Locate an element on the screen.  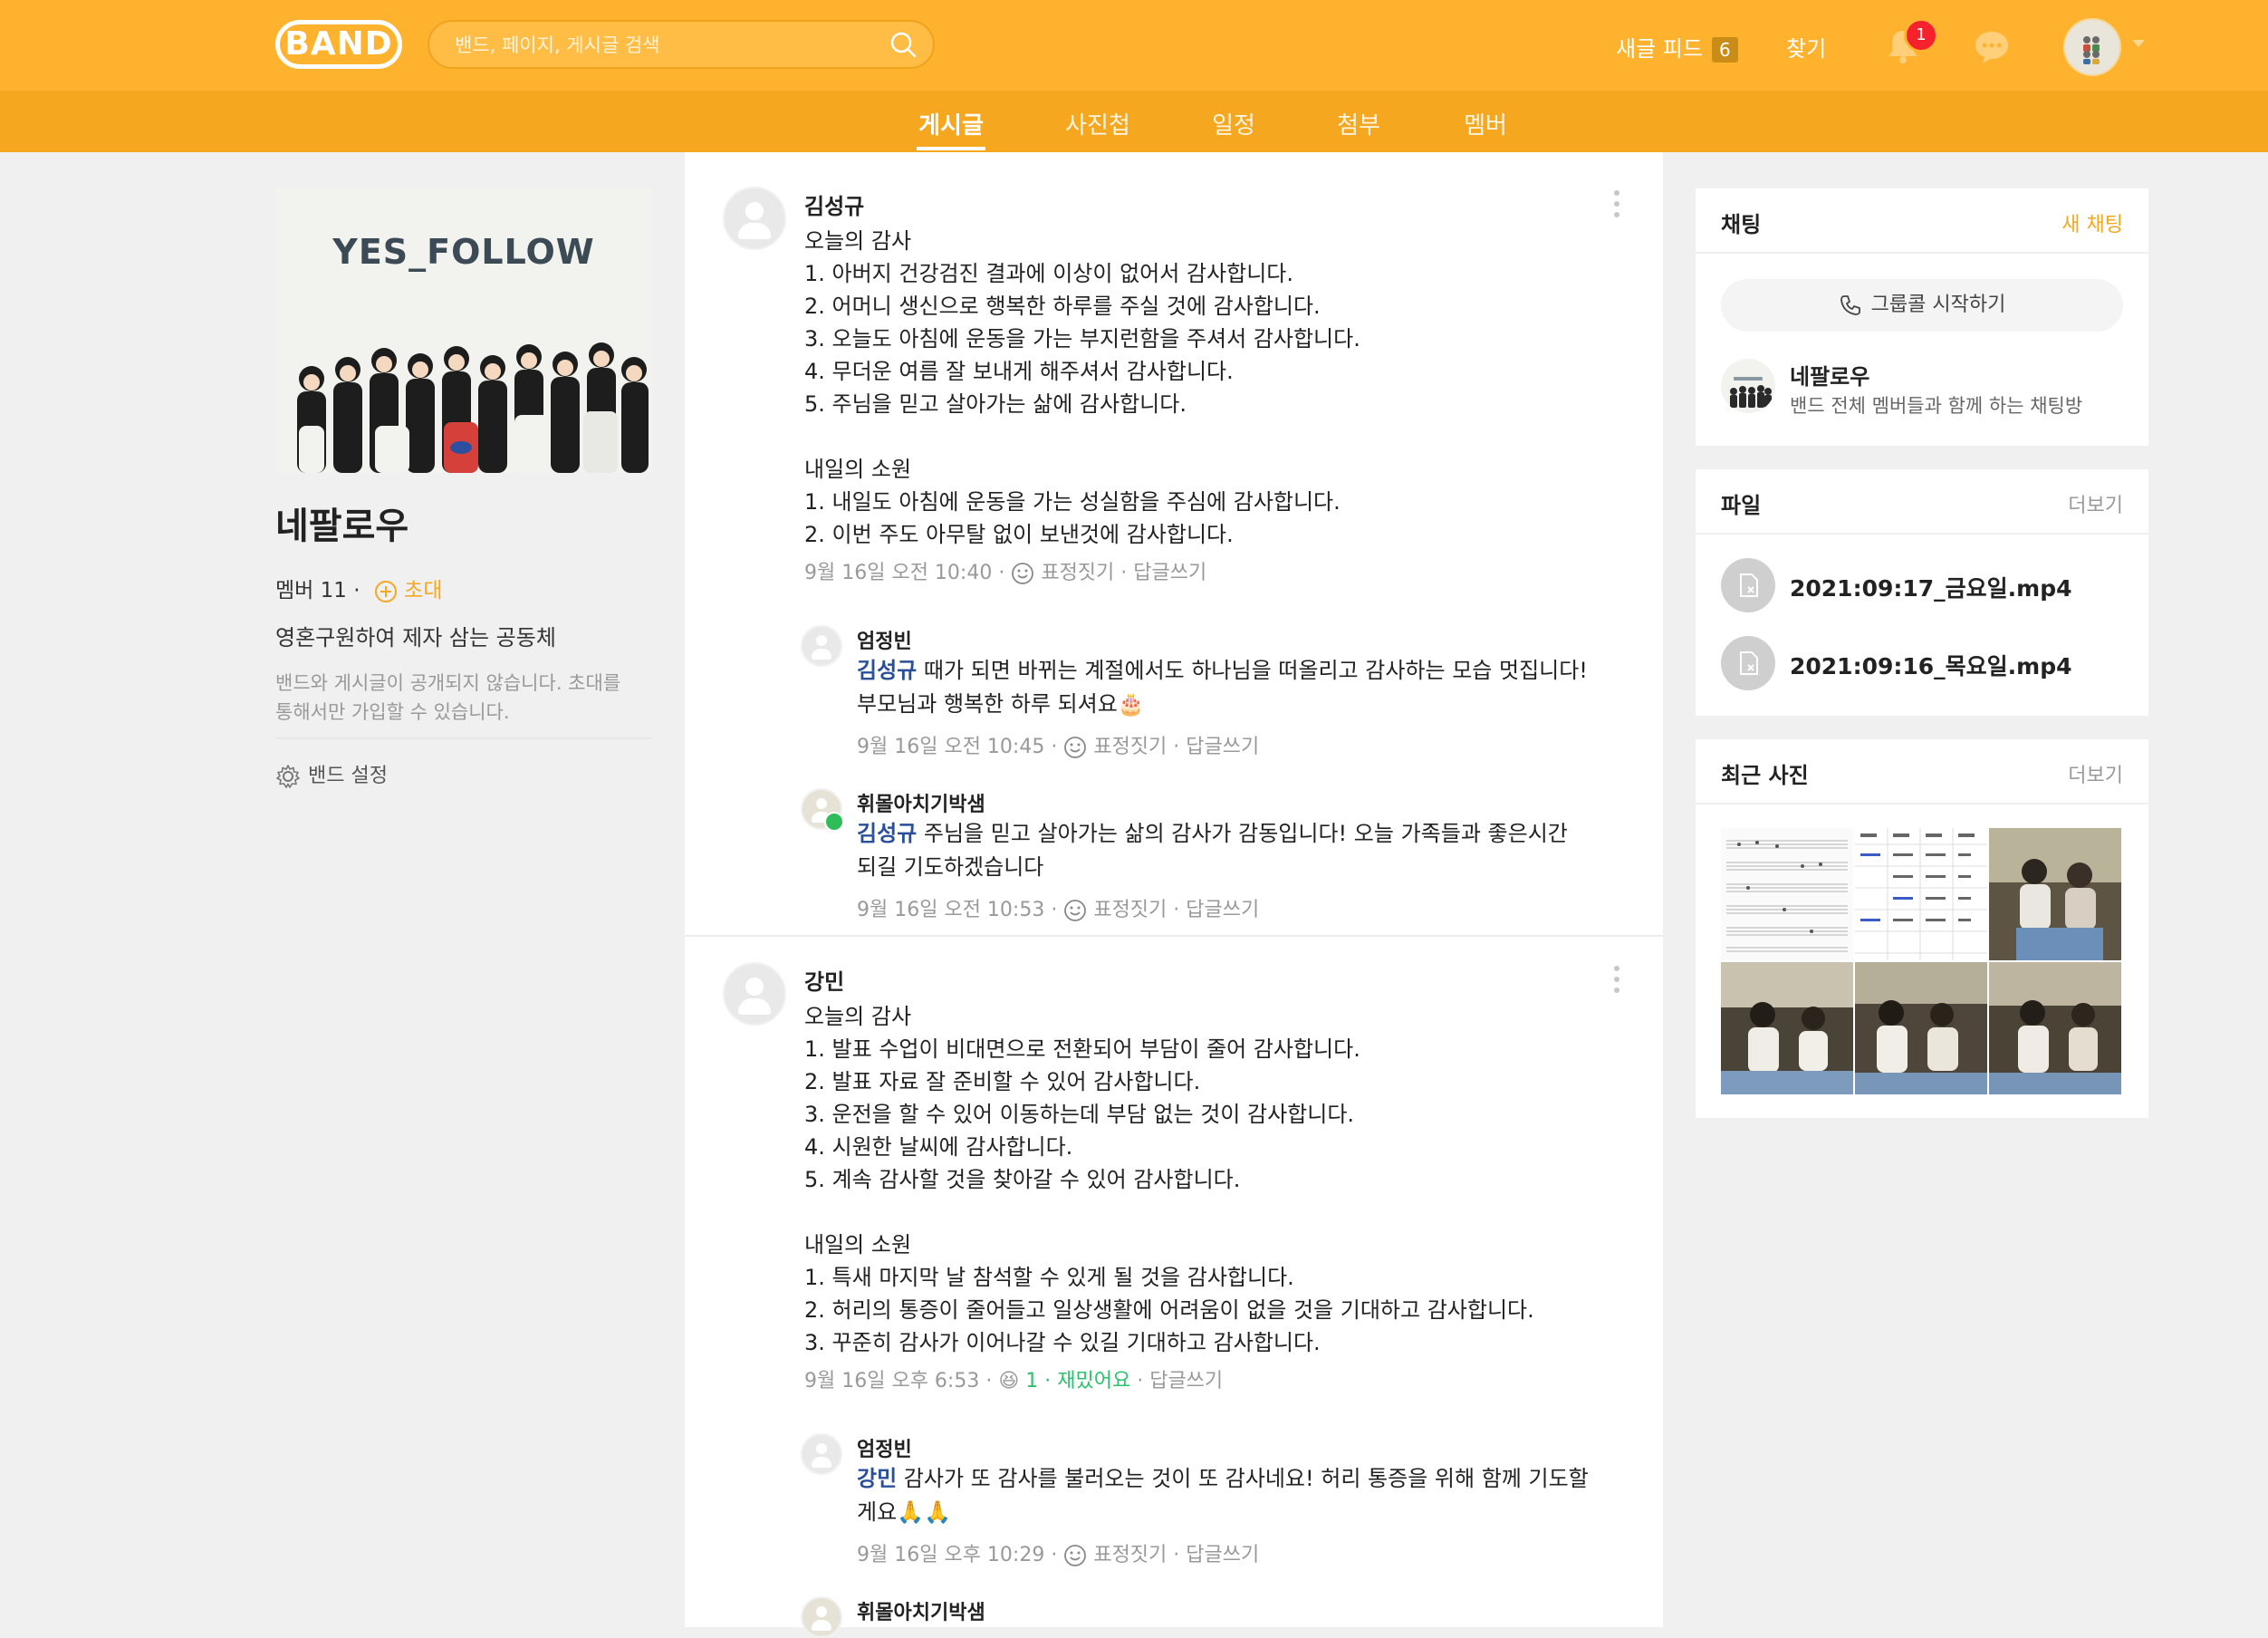
file-item: 2021:09:17_금요일.mp4 is located at coordinates (1922, 585).